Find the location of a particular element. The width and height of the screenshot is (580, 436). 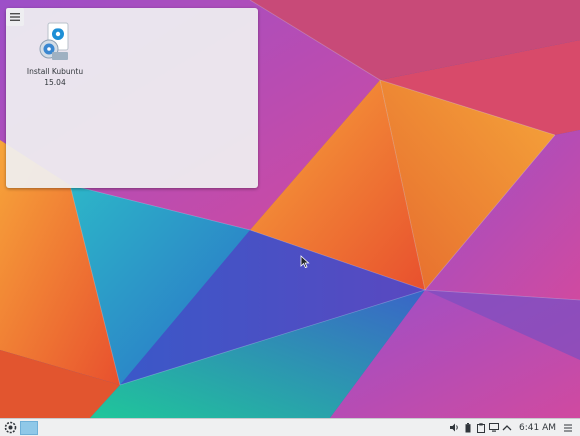

expand-system-tray-button is located at coordinates (506, 428).